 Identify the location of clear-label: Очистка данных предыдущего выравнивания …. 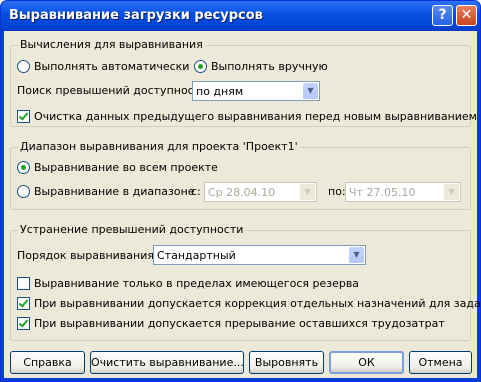
(255, 116).